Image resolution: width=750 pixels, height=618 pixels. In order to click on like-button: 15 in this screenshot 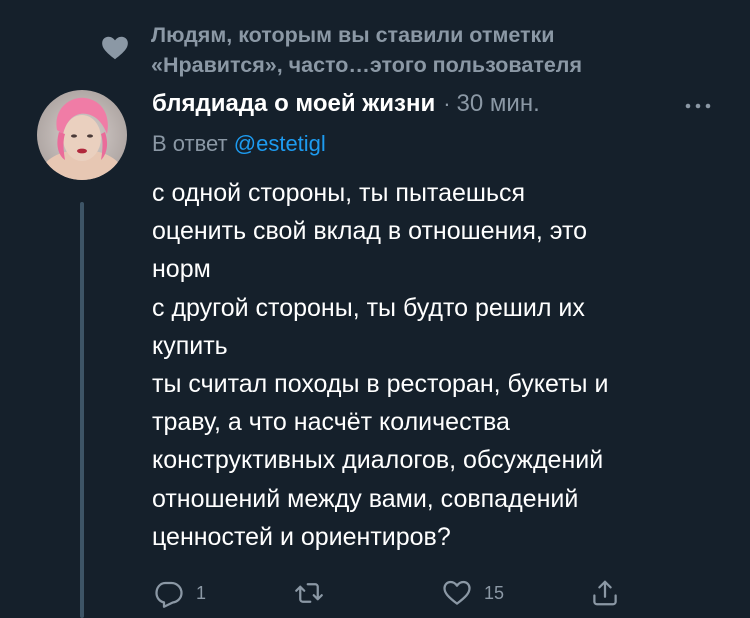, I will do `click(473, 593)`.